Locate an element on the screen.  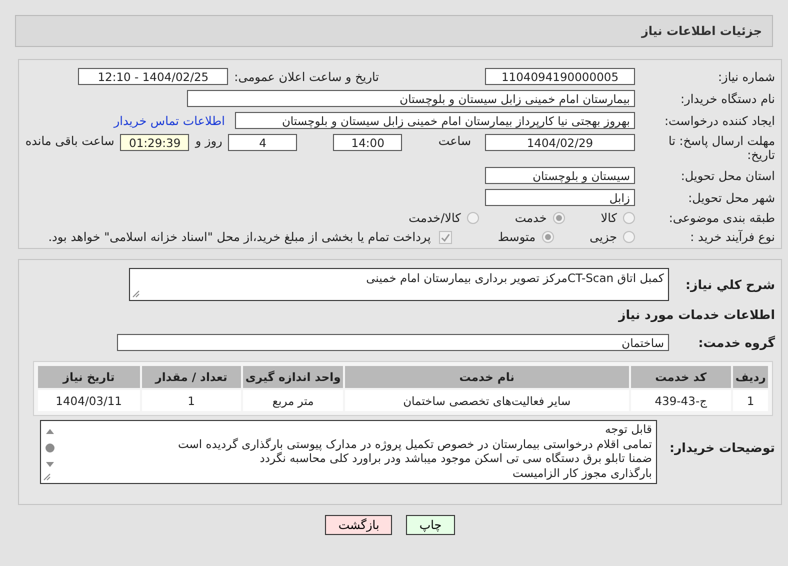
need-number-field: 1104094190000005 is located at coordinates (560, 76).